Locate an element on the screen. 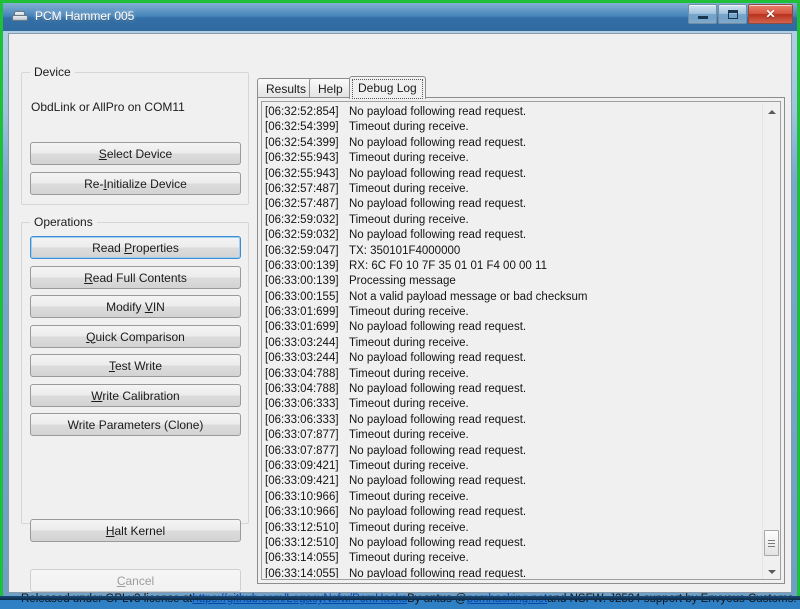  log-timestamp: [06:32:59:047] is located at coordinates (302, 250).